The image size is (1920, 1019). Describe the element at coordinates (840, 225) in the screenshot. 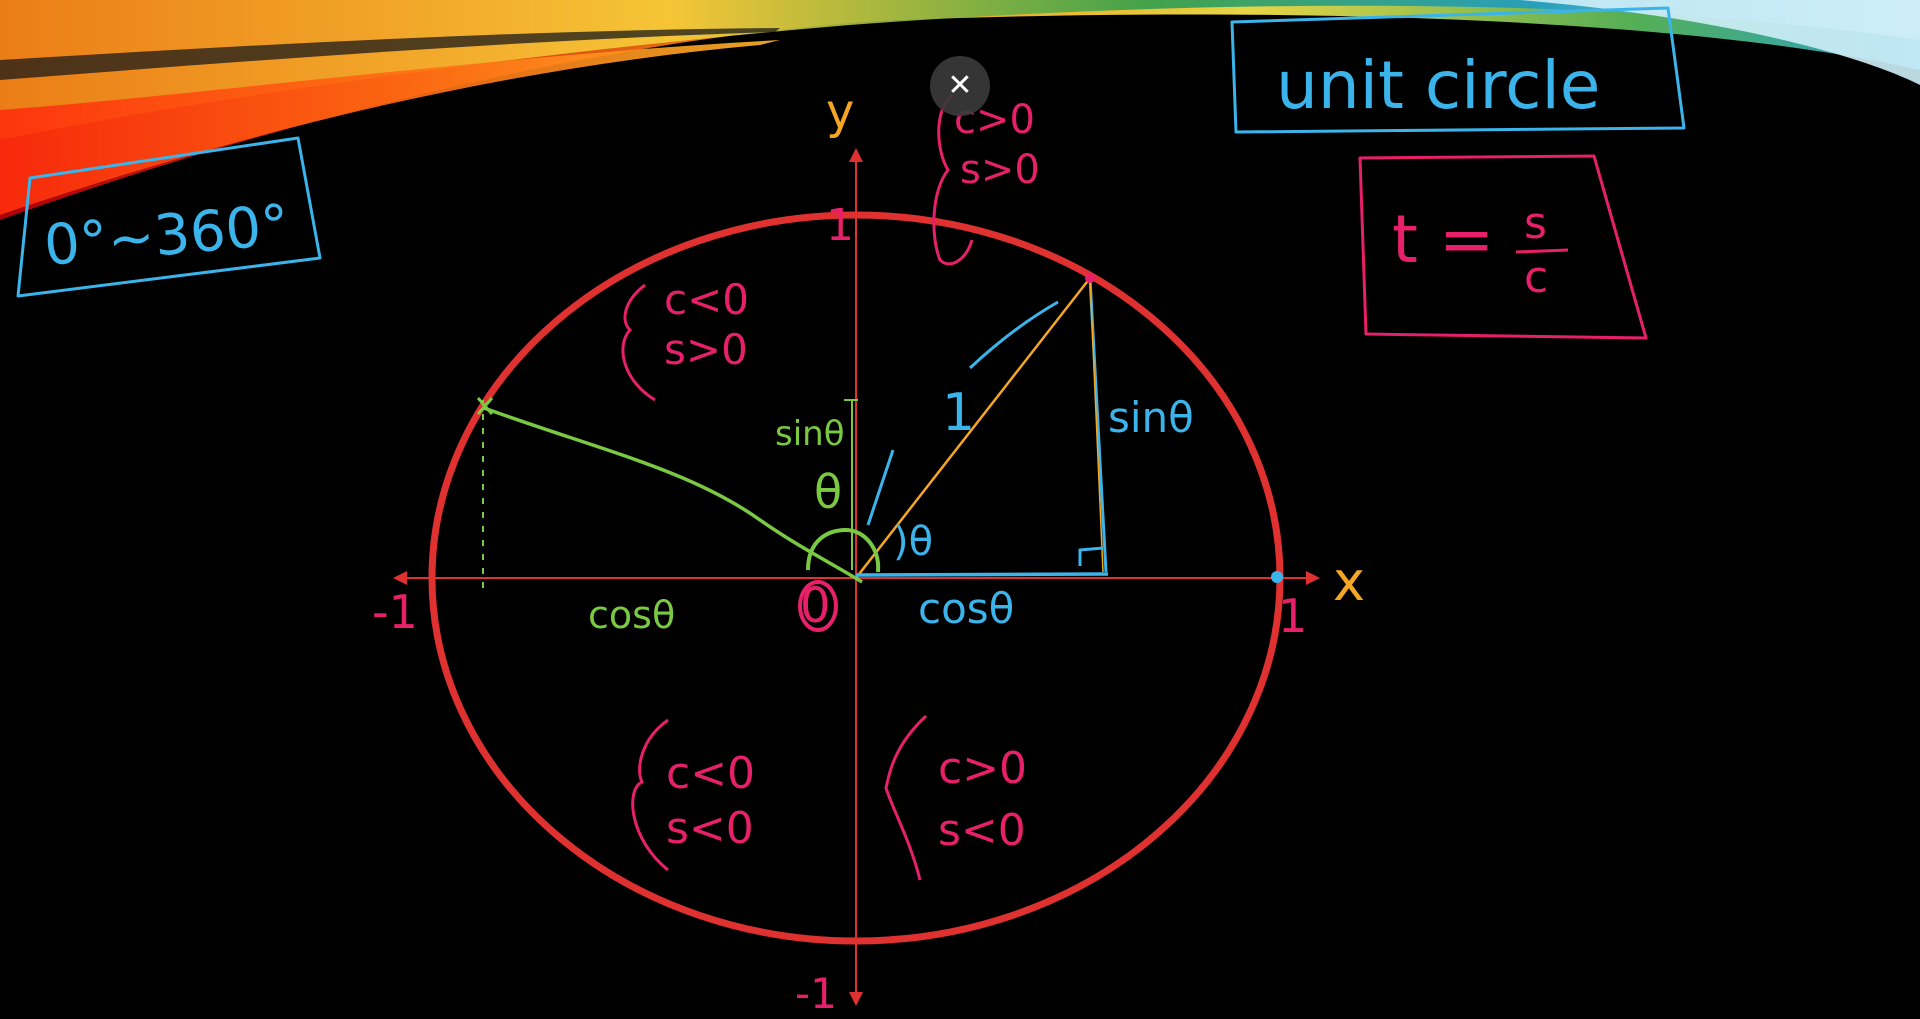

I see `tick-pos-y: 1` at that location.